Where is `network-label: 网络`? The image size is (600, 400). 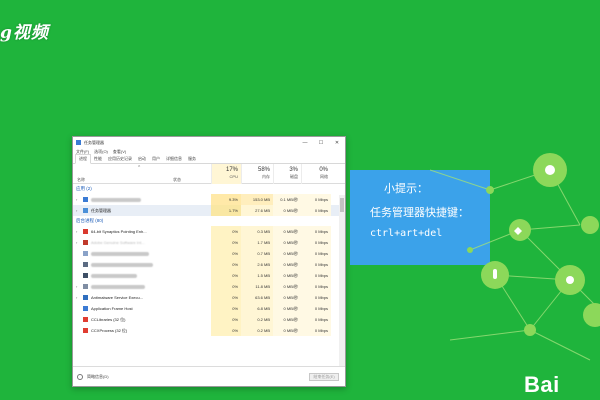 network-label: 网络 is located at coordinates (324, 176).